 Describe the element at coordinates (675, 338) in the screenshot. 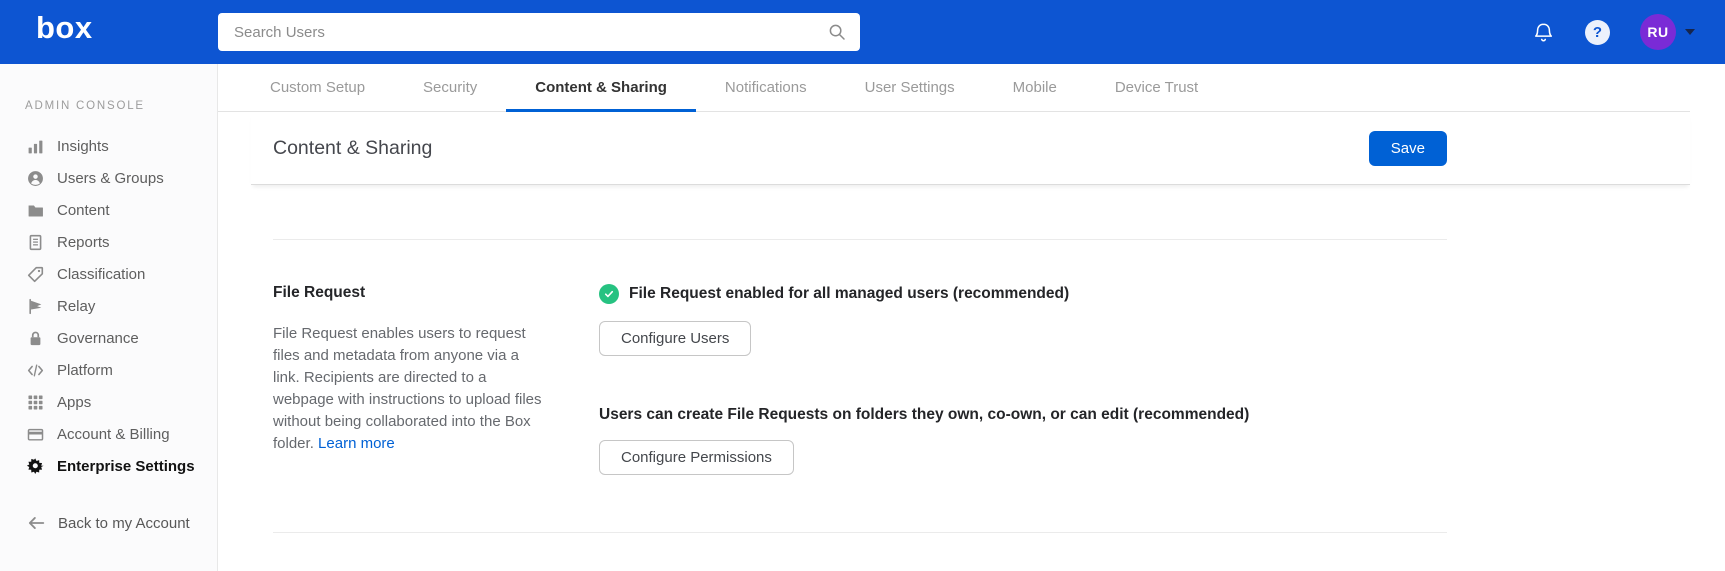

I see `configure-users-button: Configure Users` at that location.